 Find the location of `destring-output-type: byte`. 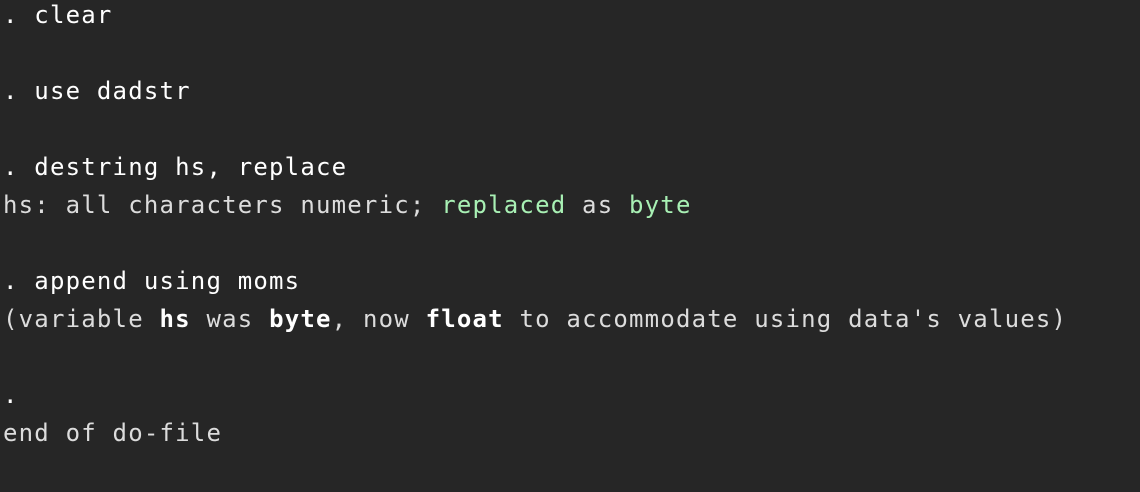

destring-output-type: byte is located at coordinates (660, 205).